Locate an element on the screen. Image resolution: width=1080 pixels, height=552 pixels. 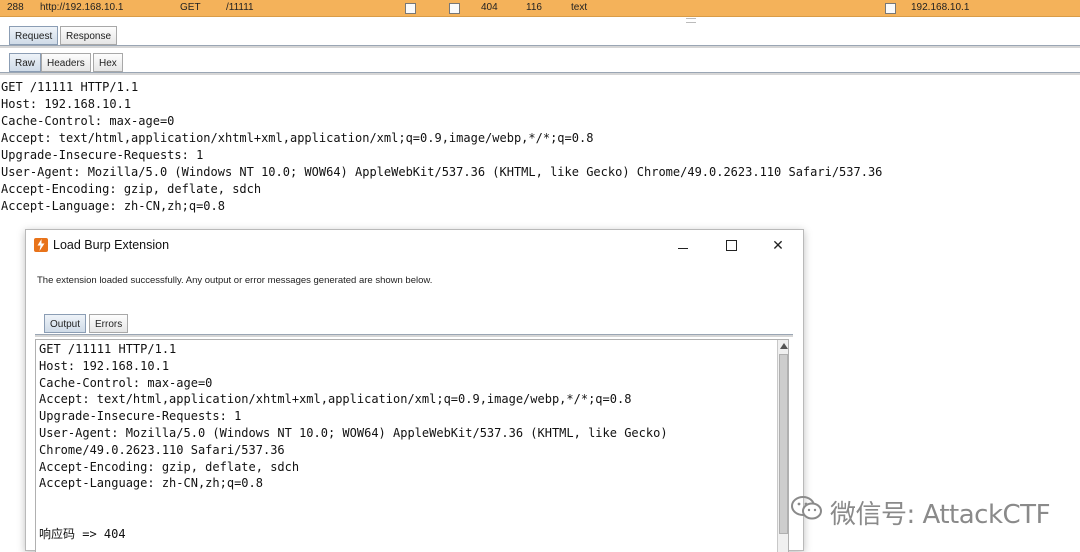
dialog-title: Load Burp Extension is located at coordinates (111, 245).